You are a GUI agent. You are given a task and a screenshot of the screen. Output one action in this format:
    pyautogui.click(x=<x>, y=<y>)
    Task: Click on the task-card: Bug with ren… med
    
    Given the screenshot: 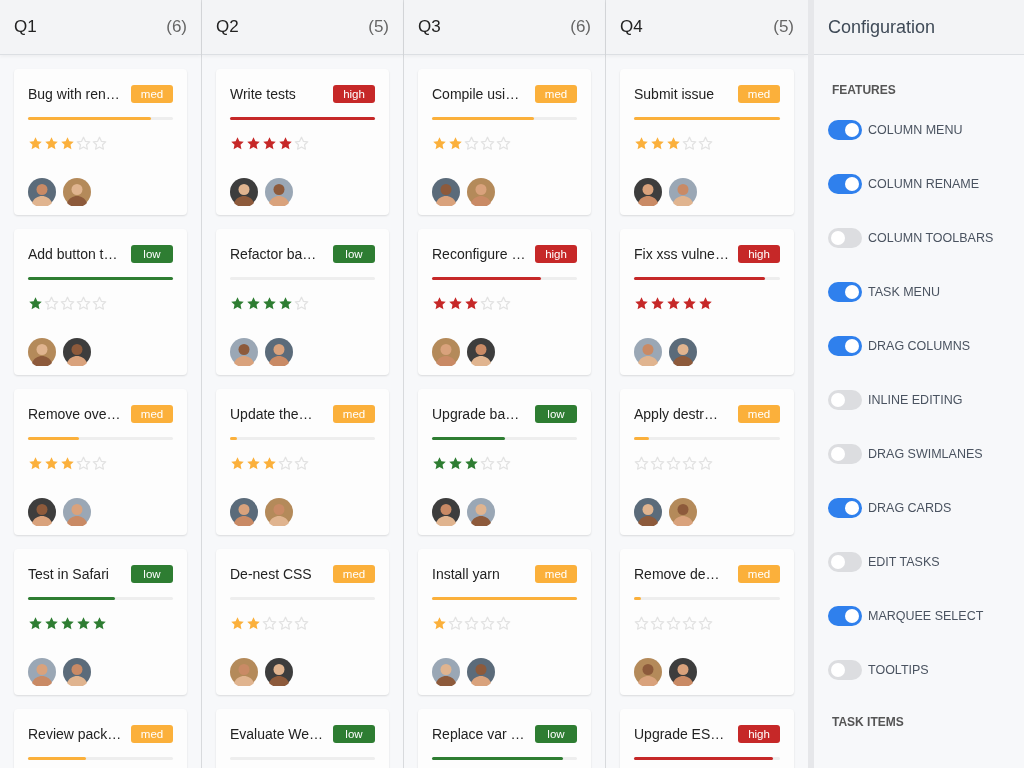 What is the action you would take?
    pyautogui.click(x=100, y=142)
    